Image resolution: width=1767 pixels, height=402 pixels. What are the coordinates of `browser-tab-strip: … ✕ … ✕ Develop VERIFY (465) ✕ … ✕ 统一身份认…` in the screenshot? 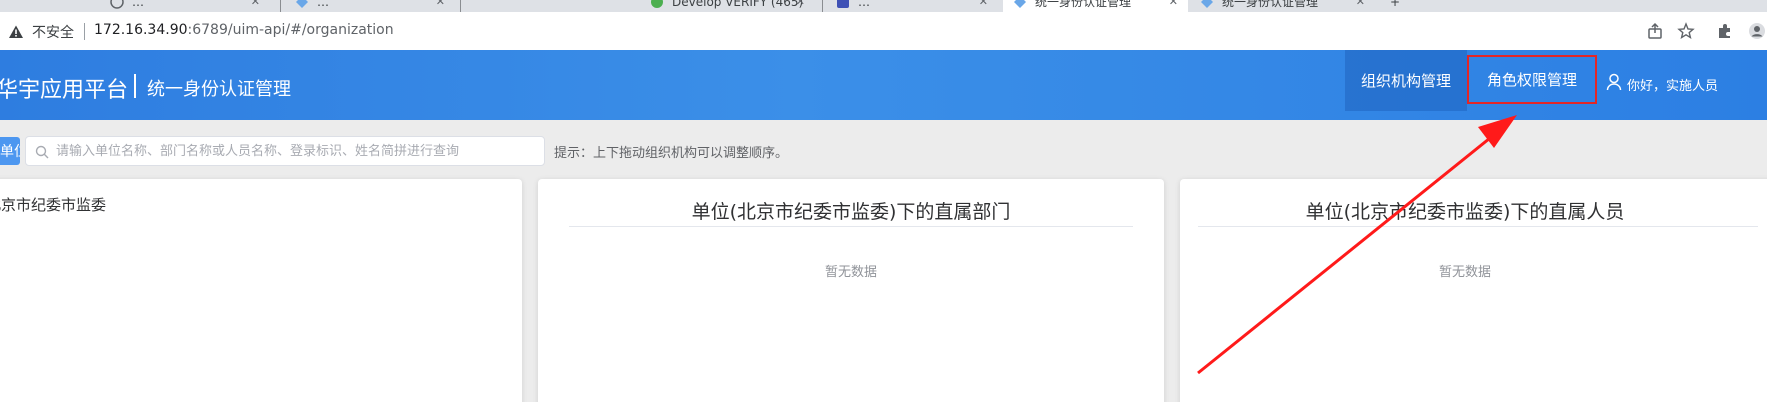 It's located at (883, 6).